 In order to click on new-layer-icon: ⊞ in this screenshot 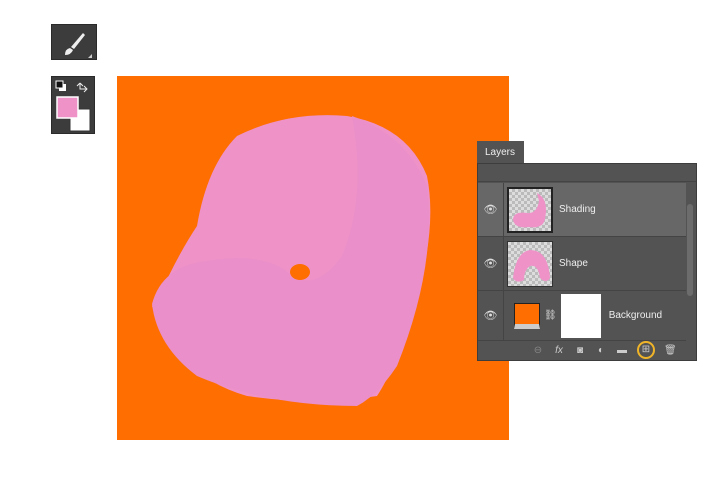, I will do `click(646, 350)`.